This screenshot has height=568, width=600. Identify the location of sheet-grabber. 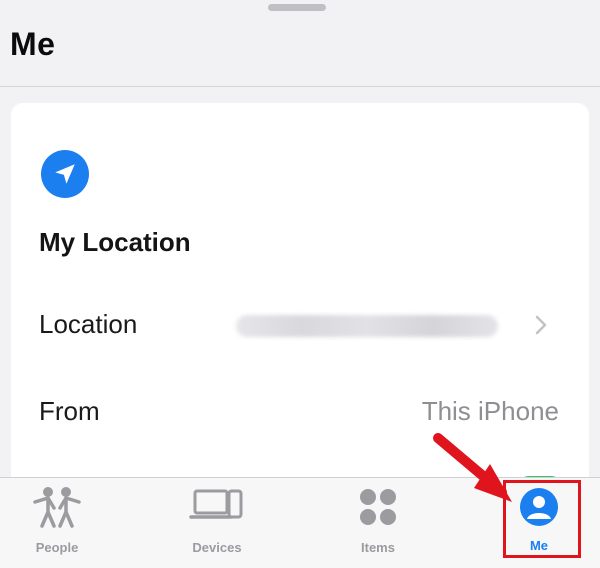
(297, 7).